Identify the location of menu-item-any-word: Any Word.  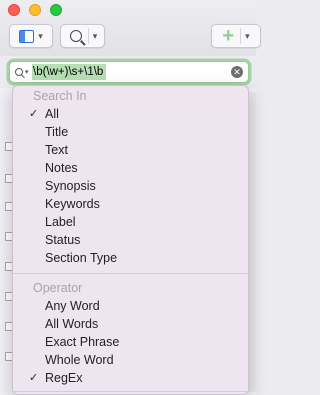
(130, 306).